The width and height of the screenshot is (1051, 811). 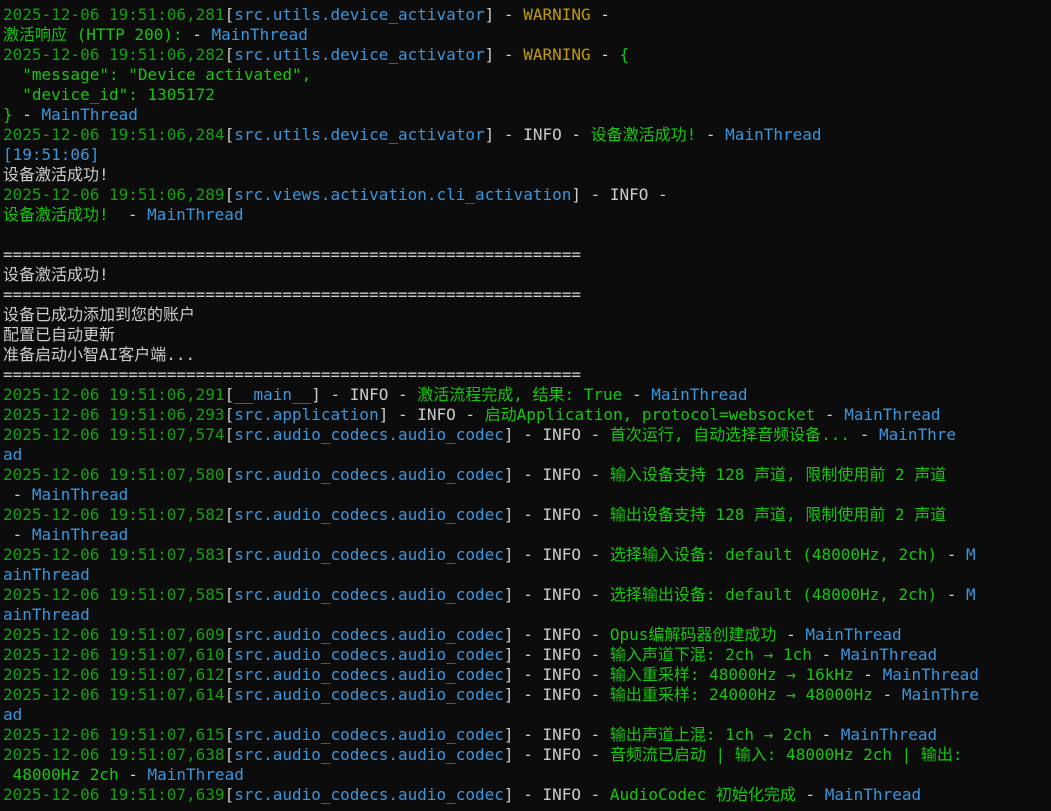 What do you see at coordinates (114, 194) in the screenshot?
I see `log-timestamp: 2025-12-06 19:51:06,289` at bounding box center [114, 194].